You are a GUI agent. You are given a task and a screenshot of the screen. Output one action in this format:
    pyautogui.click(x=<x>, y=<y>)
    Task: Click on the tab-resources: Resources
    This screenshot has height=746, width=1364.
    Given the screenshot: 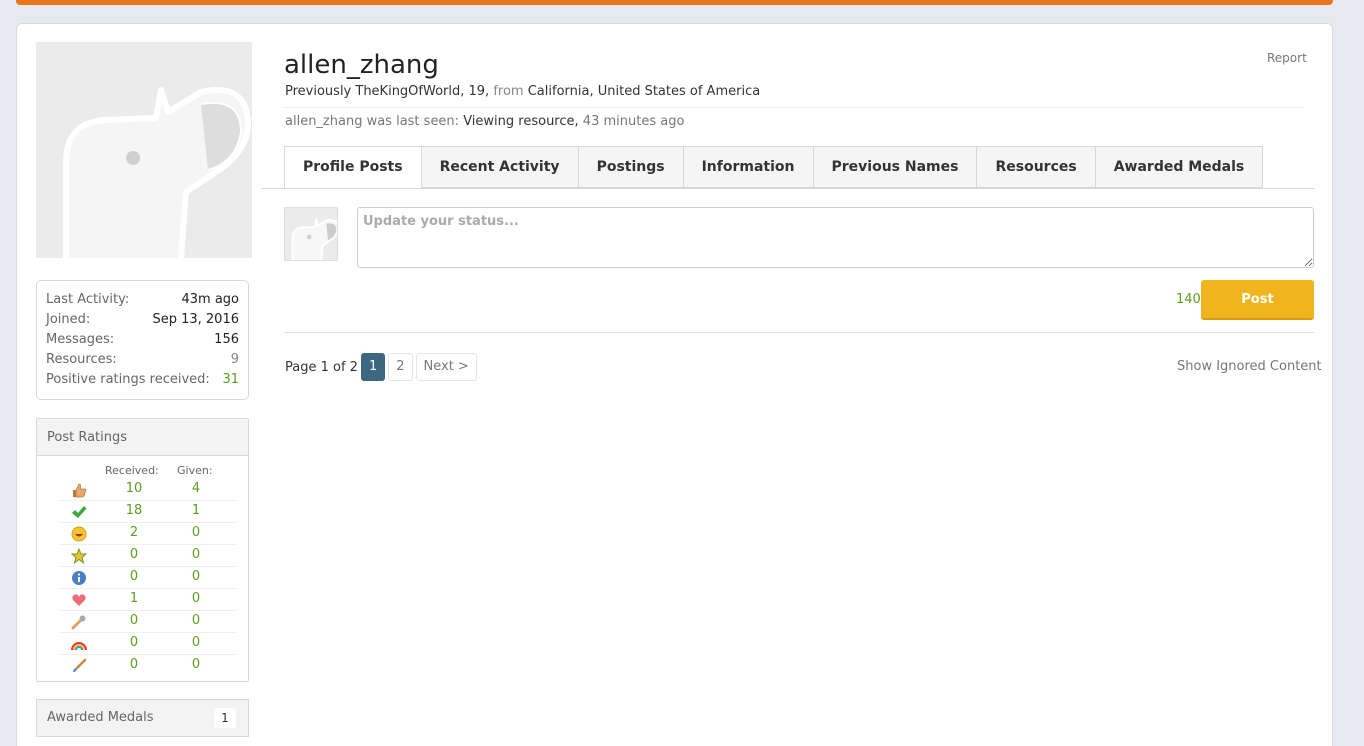 What is the action you would take?
    pyautogui.click(x=1036, y=167)
    